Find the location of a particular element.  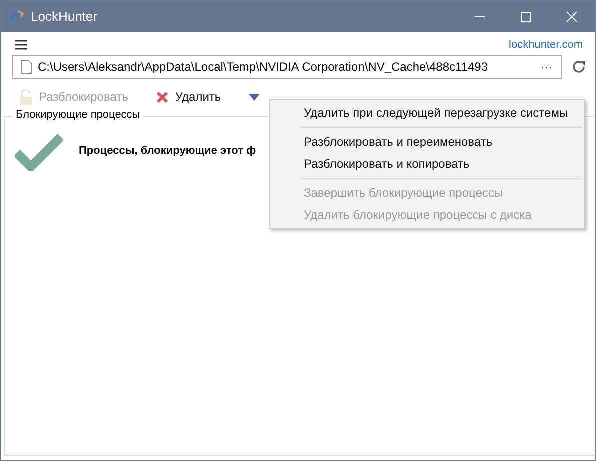

menu-item: Удалить при следующей перезагрузке системы is located at coordinates (427, 113).